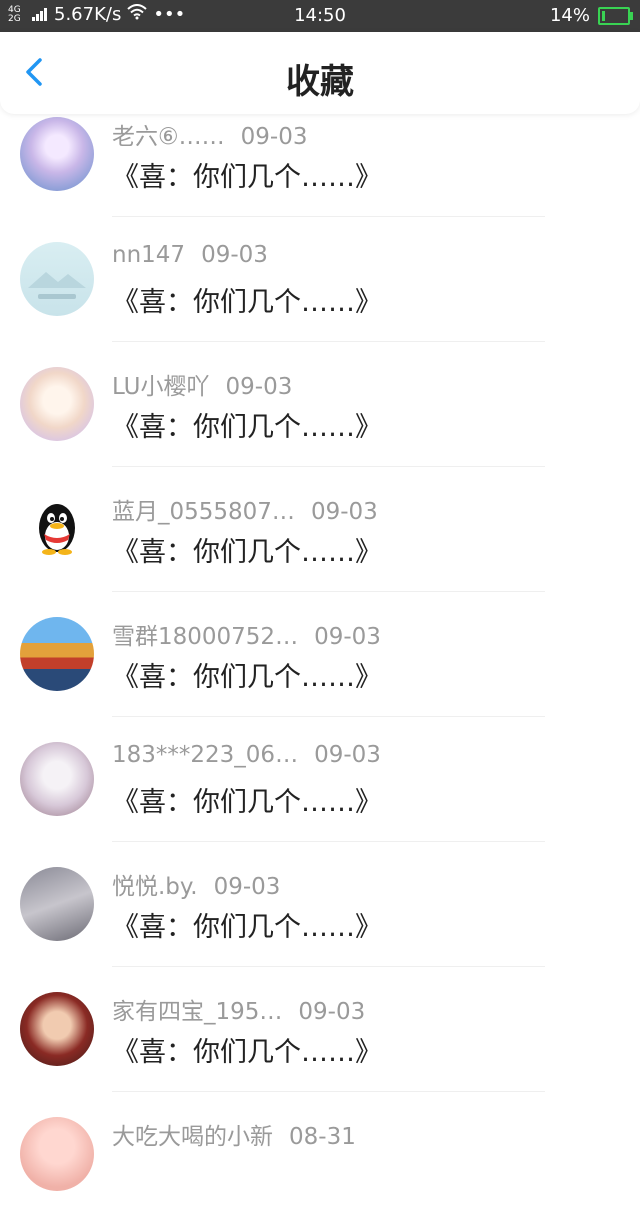  I want to click on battery-percent: 14%, so click(569, 15).